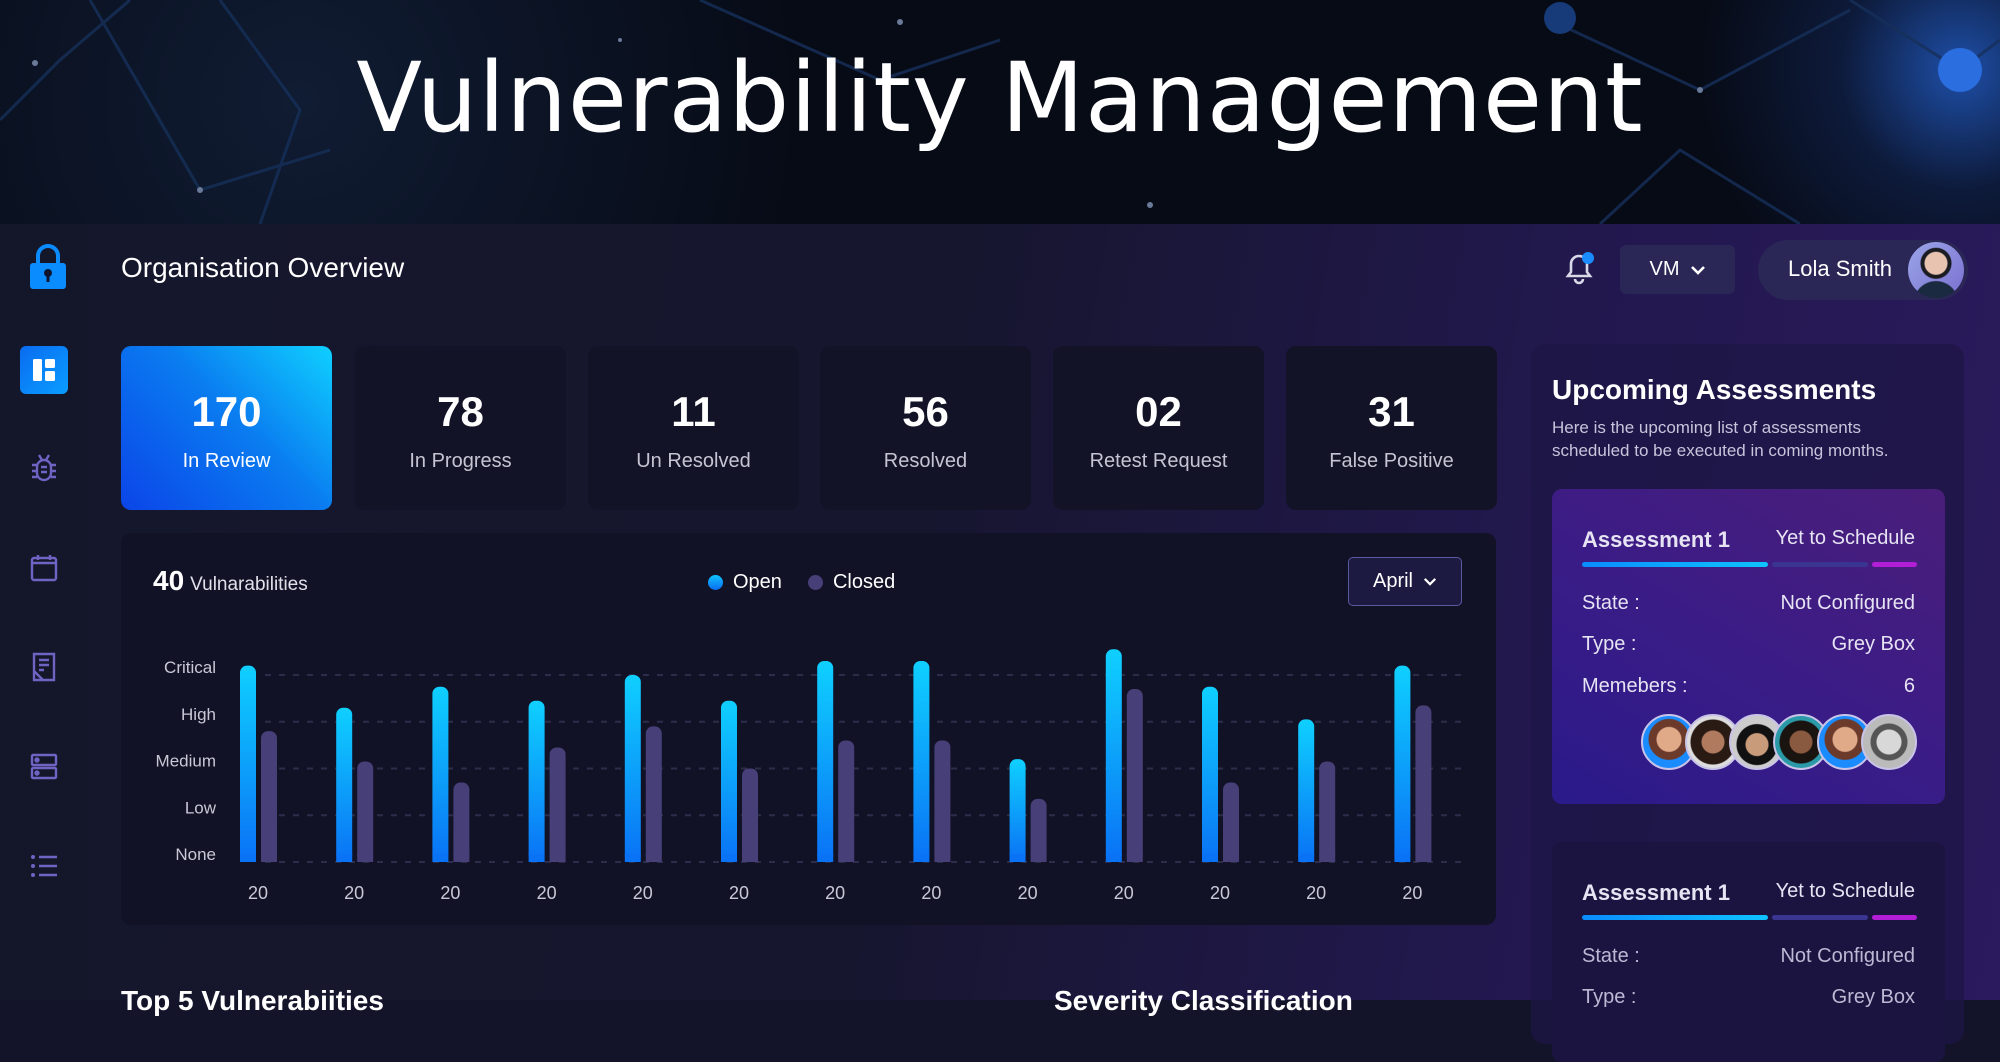  I want to click on workspace-dropdown: VM, so click(1677, 269).